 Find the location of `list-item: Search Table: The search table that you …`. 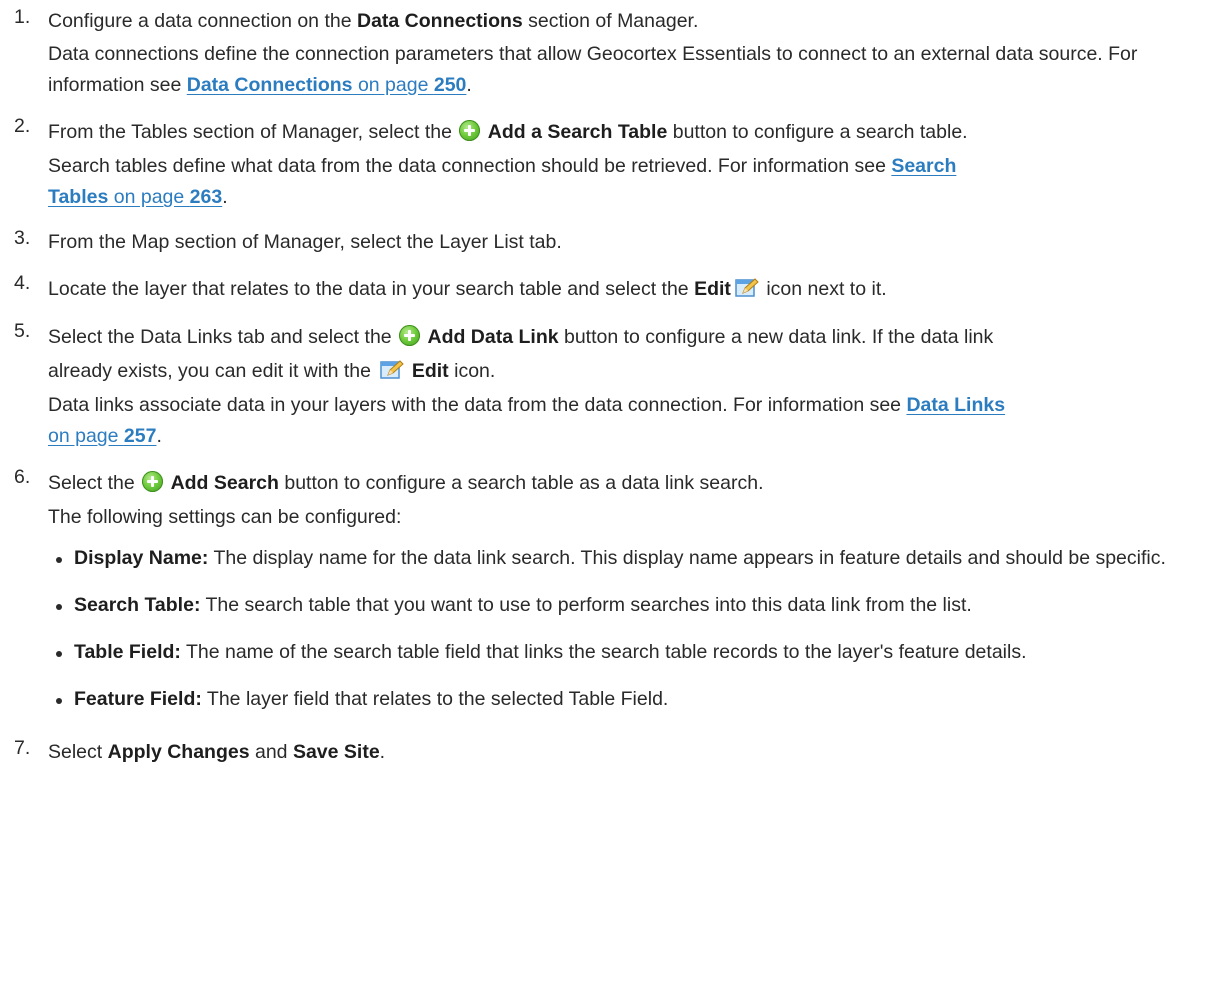

list-item: Search Table: The search table that you … is located at coordinates (625, 605).